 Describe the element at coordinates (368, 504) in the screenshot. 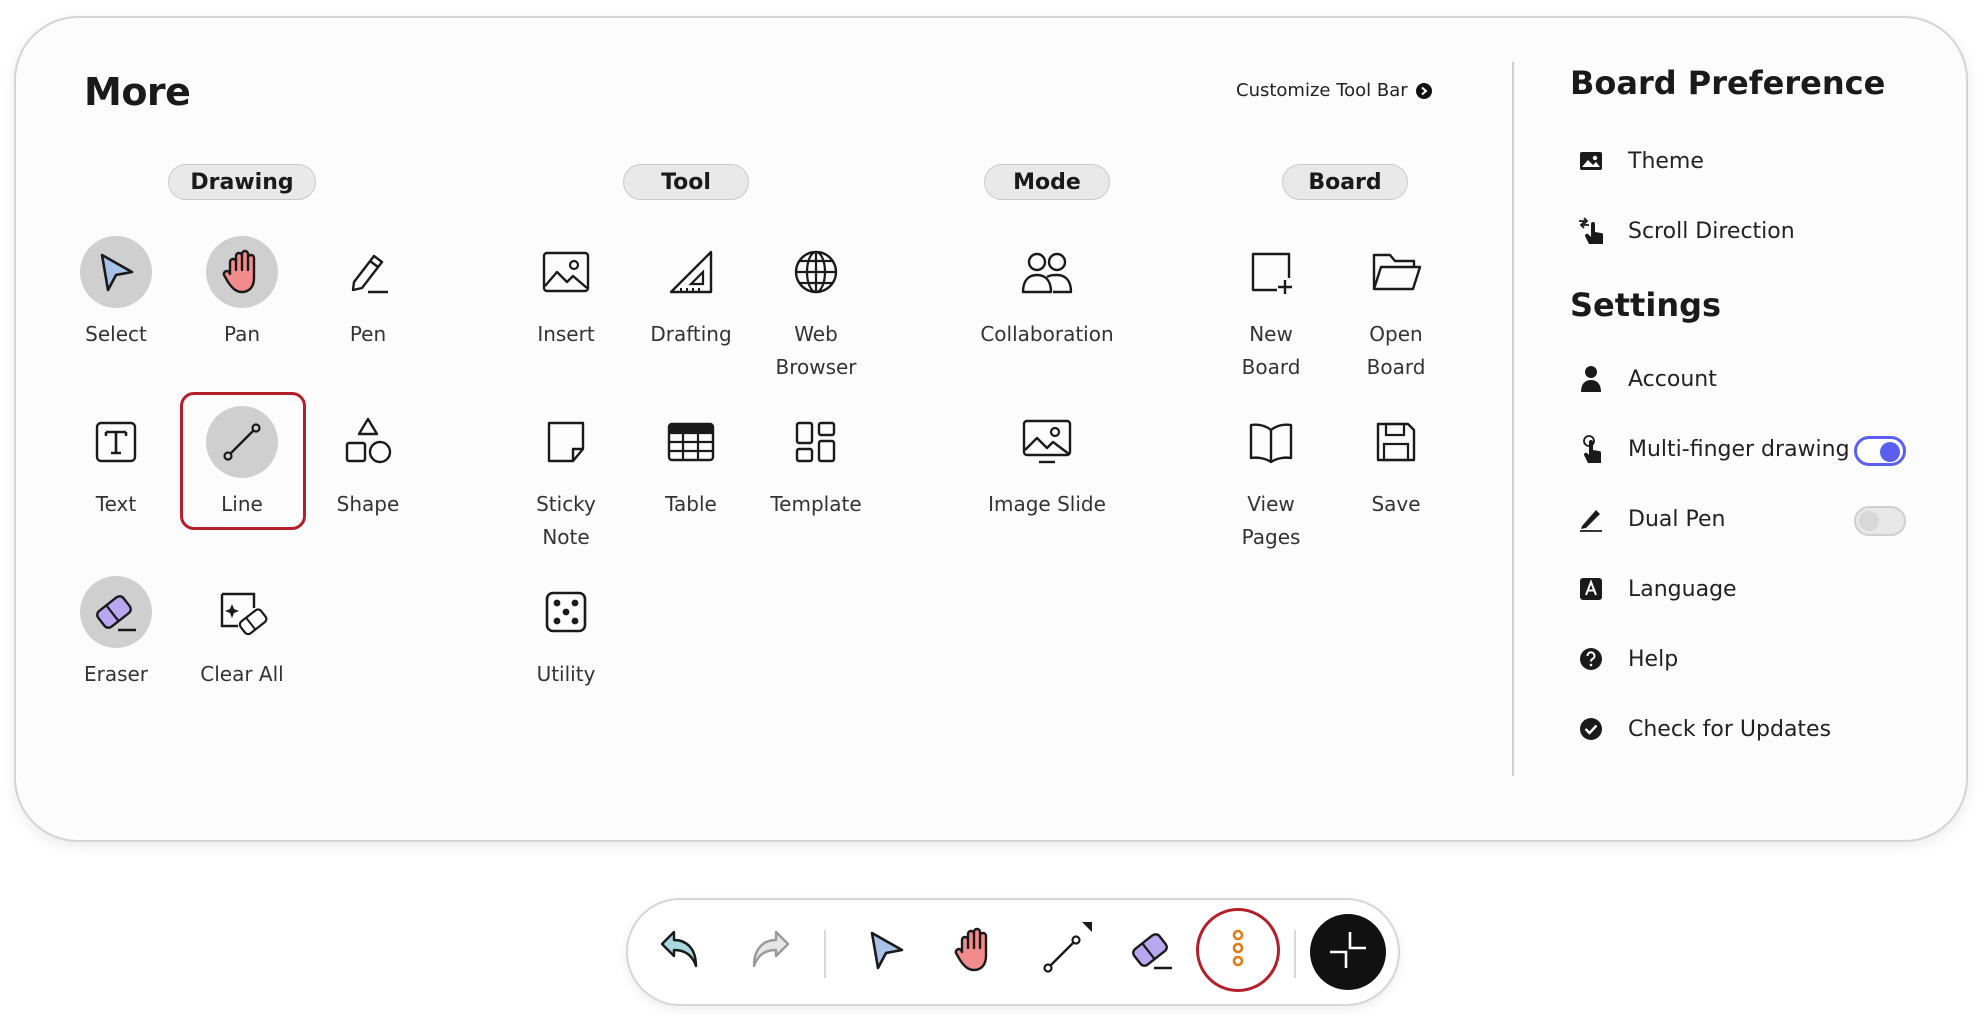

I see `tool-label: Shape` at that location.